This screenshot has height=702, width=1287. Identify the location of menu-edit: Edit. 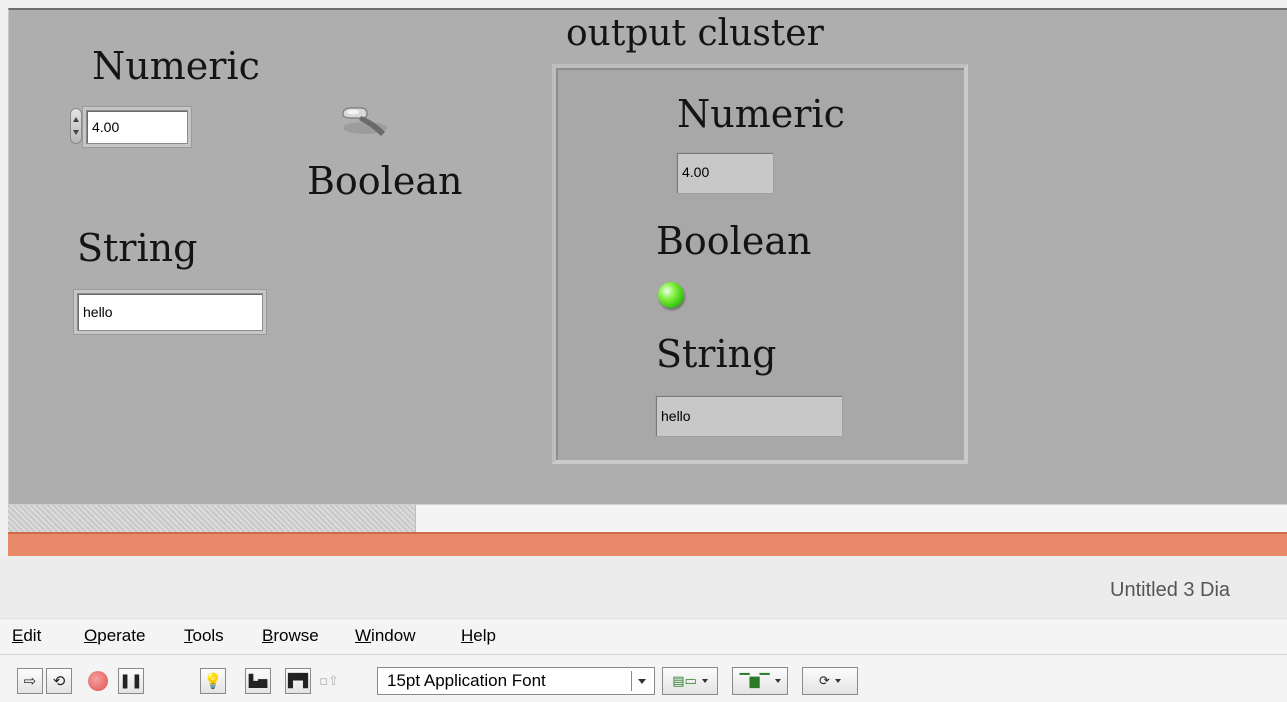
(26, 636).